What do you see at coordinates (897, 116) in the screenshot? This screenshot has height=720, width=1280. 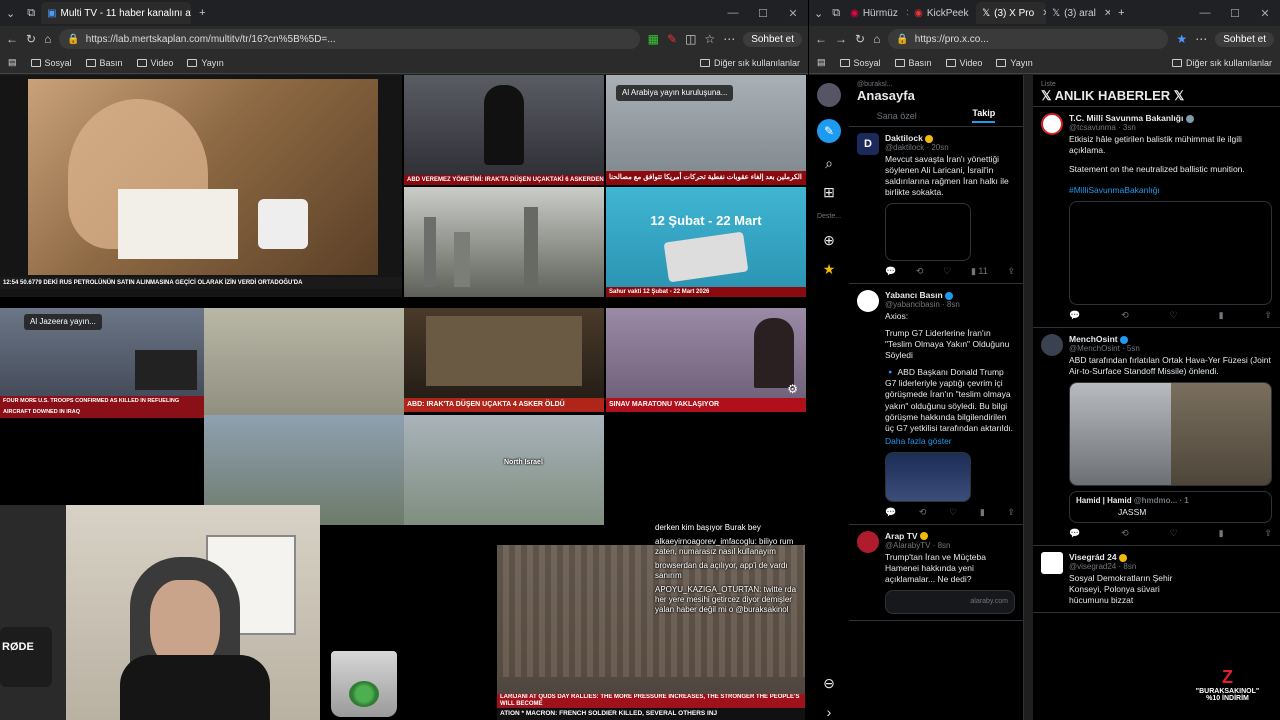 I see `tab-for-you: Sana özel` at bounding box center [897, 116].